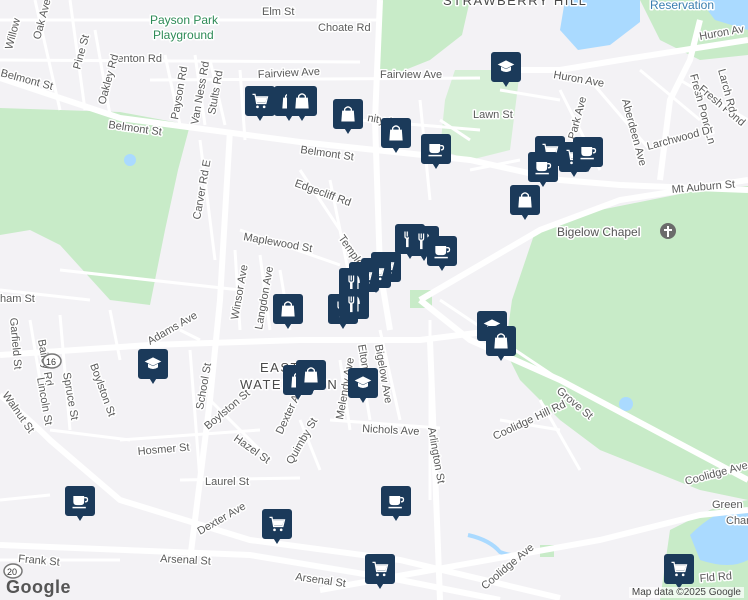 Image resolution: width=748 pixels, height=600 pixels. I want to click on fork-knife-icon, so click(354, 304).